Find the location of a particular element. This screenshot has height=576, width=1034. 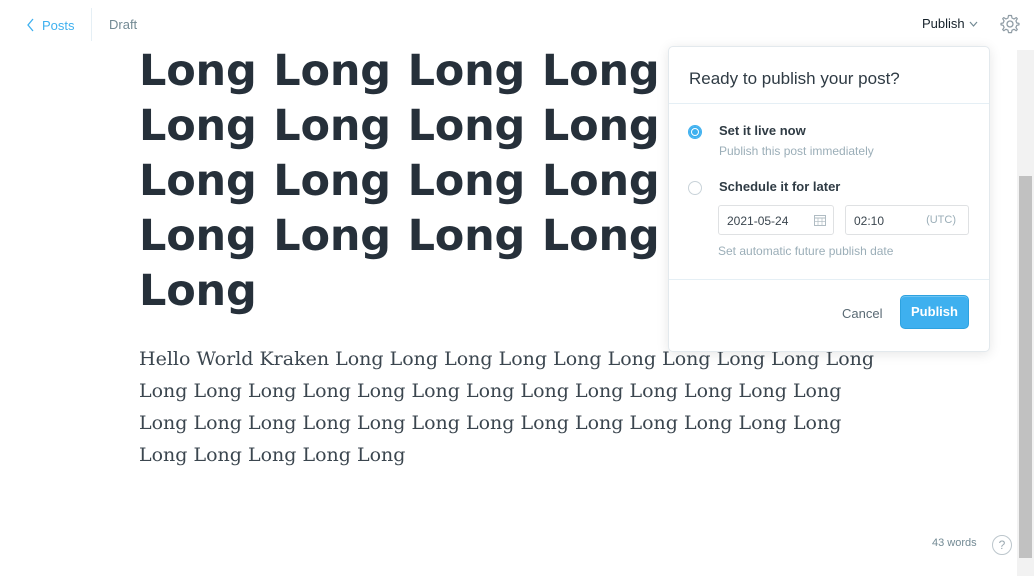

header-divider is located at coordinates (91, 24).